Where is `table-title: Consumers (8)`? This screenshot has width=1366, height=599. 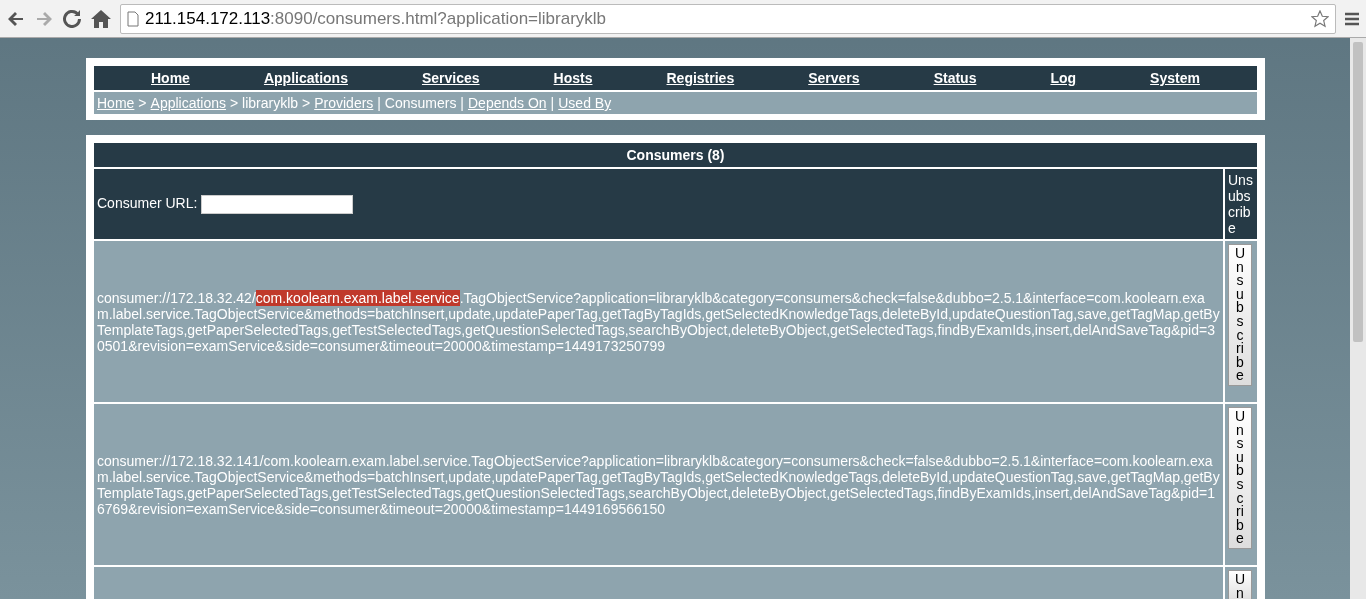 table-title: Consumers (8) is located at coordinates (675, 155).